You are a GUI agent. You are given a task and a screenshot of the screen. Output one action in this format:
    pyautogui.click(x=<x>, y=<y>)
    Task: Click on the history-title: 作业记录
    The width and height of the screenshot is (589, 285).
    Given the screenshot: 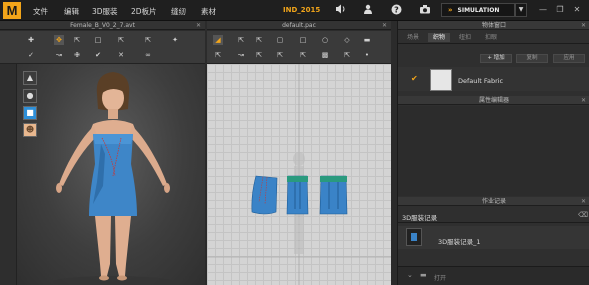 What is the action you would take?
    pyautogui.click(x=493, y=201)
    